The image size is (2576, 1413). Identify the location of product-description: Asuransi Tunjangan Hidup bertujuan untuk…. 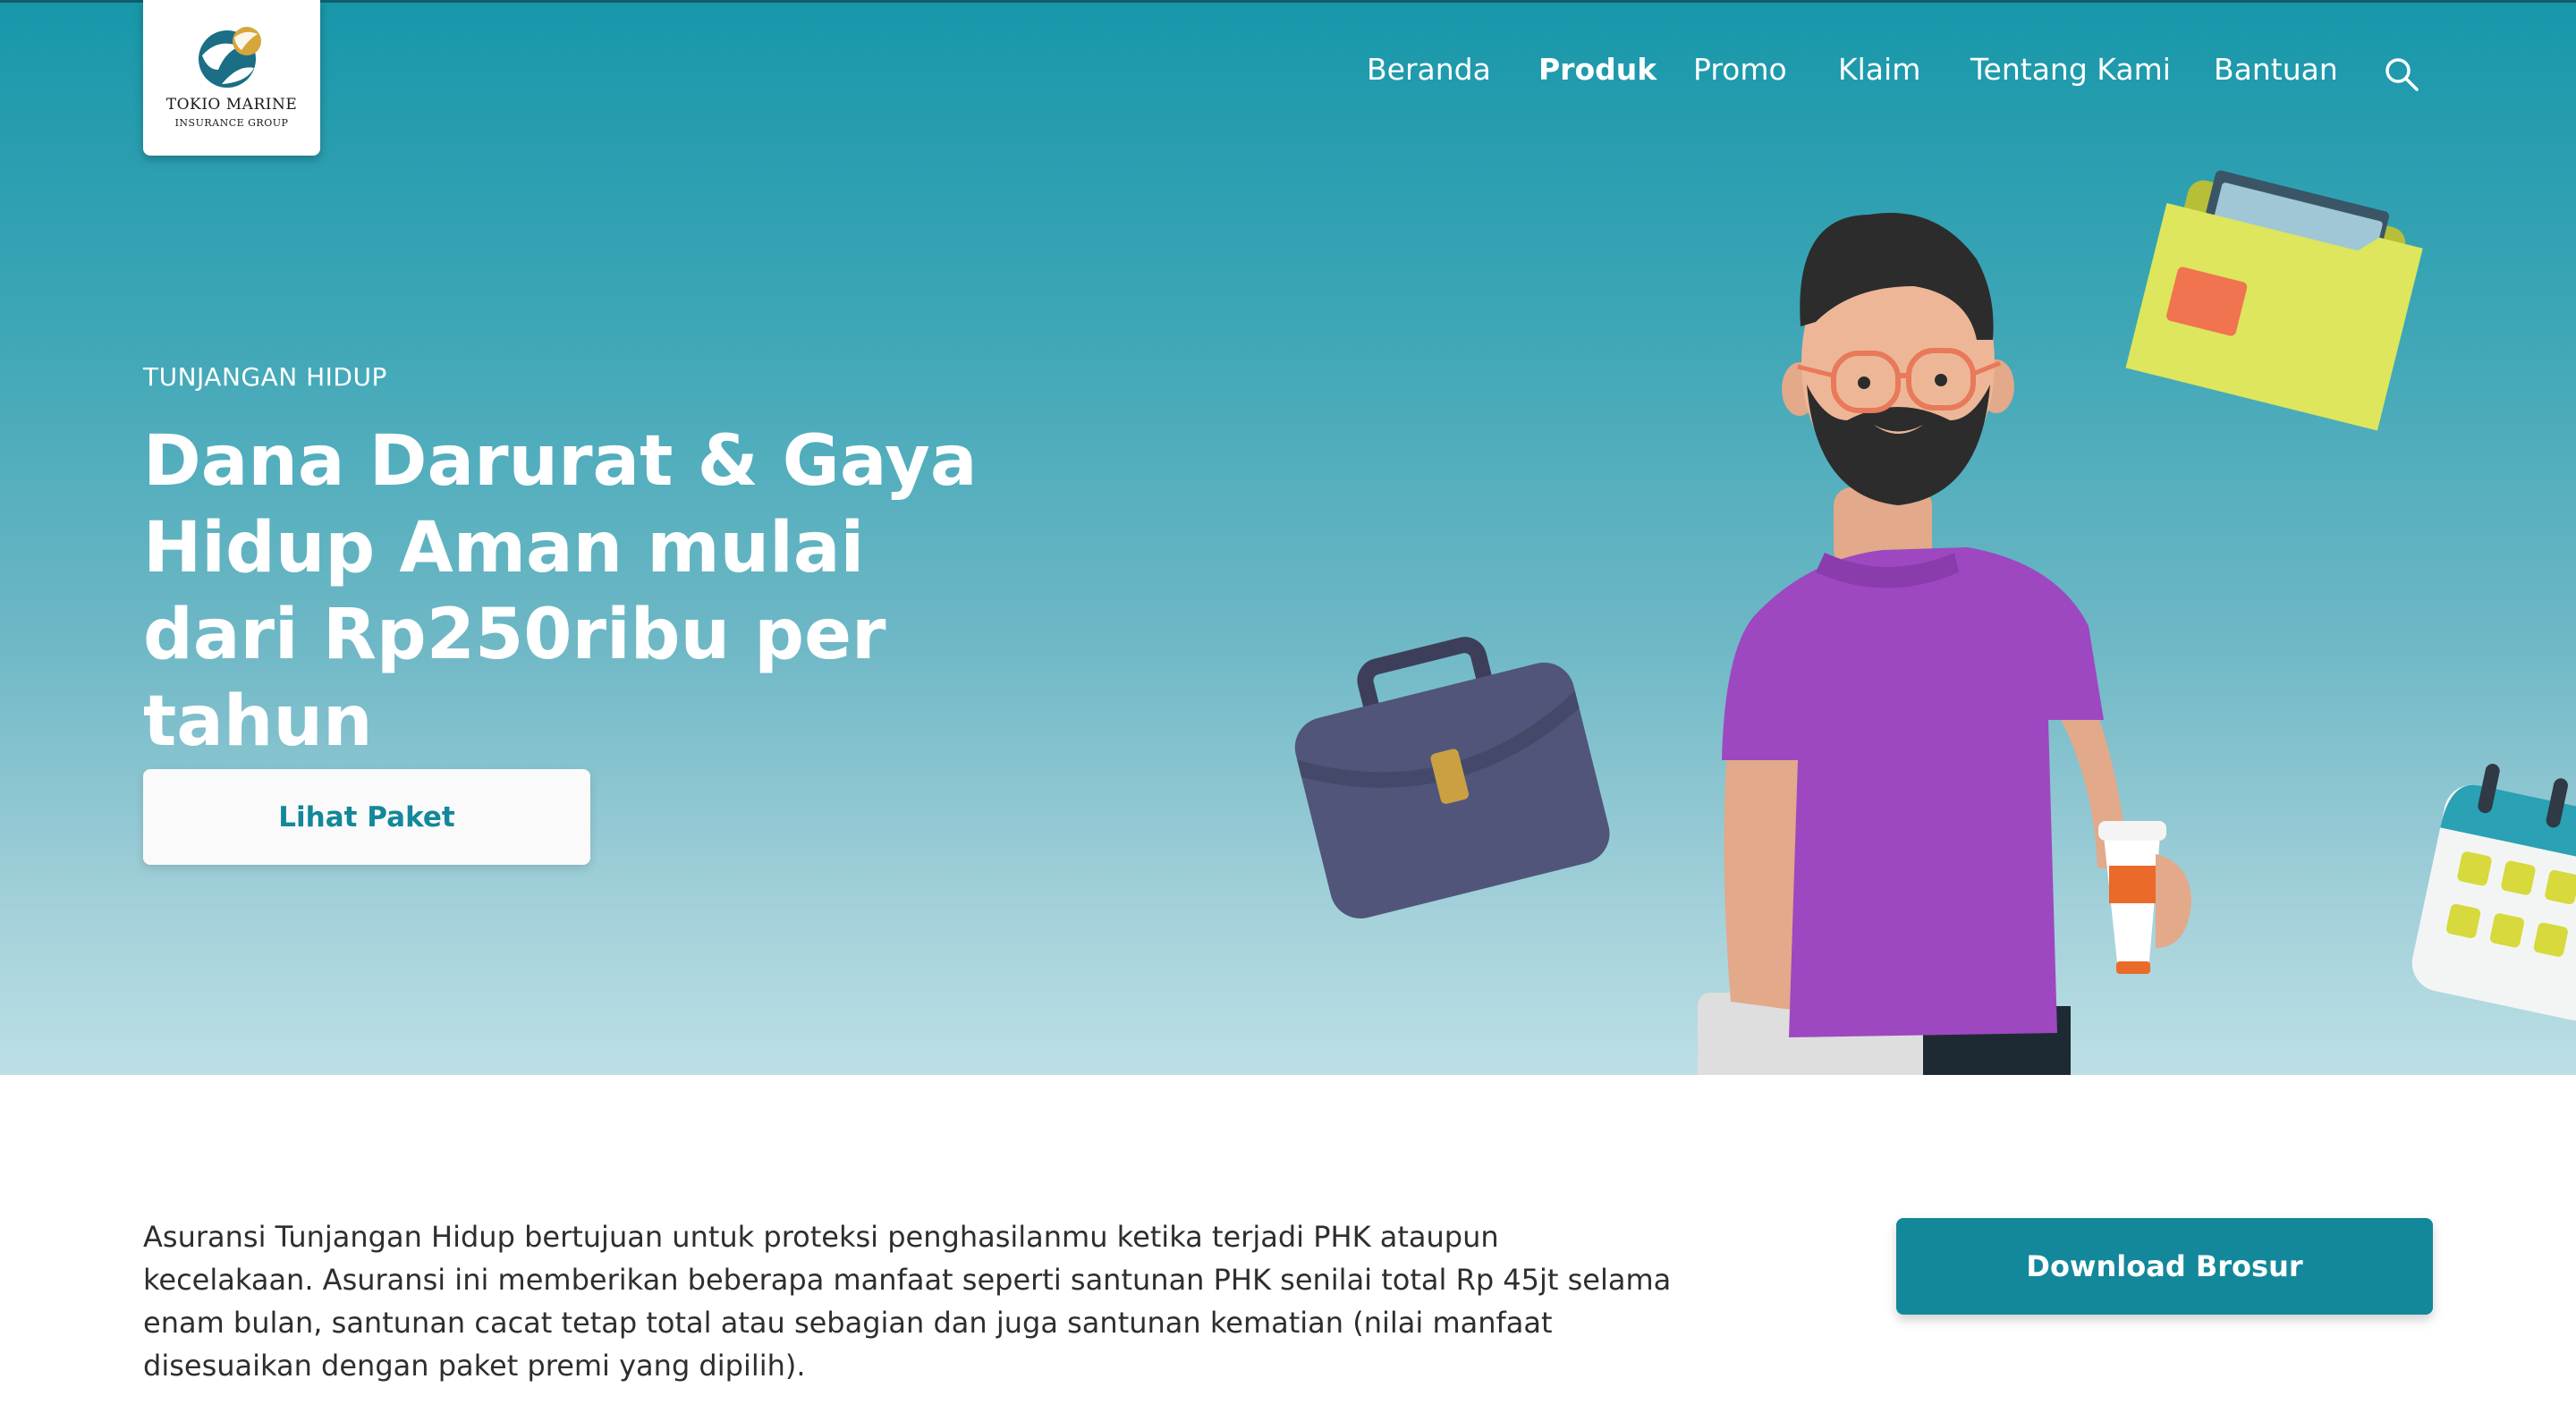
(907, 1301).